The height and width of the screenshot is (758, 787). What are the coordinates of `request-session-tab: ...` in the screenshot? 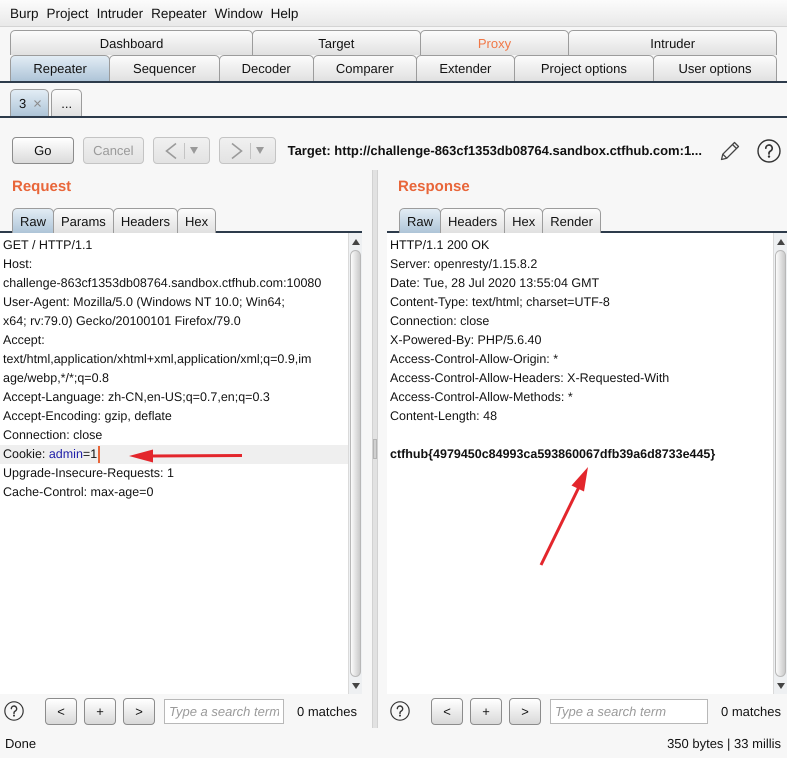 It's located at (66, 102).